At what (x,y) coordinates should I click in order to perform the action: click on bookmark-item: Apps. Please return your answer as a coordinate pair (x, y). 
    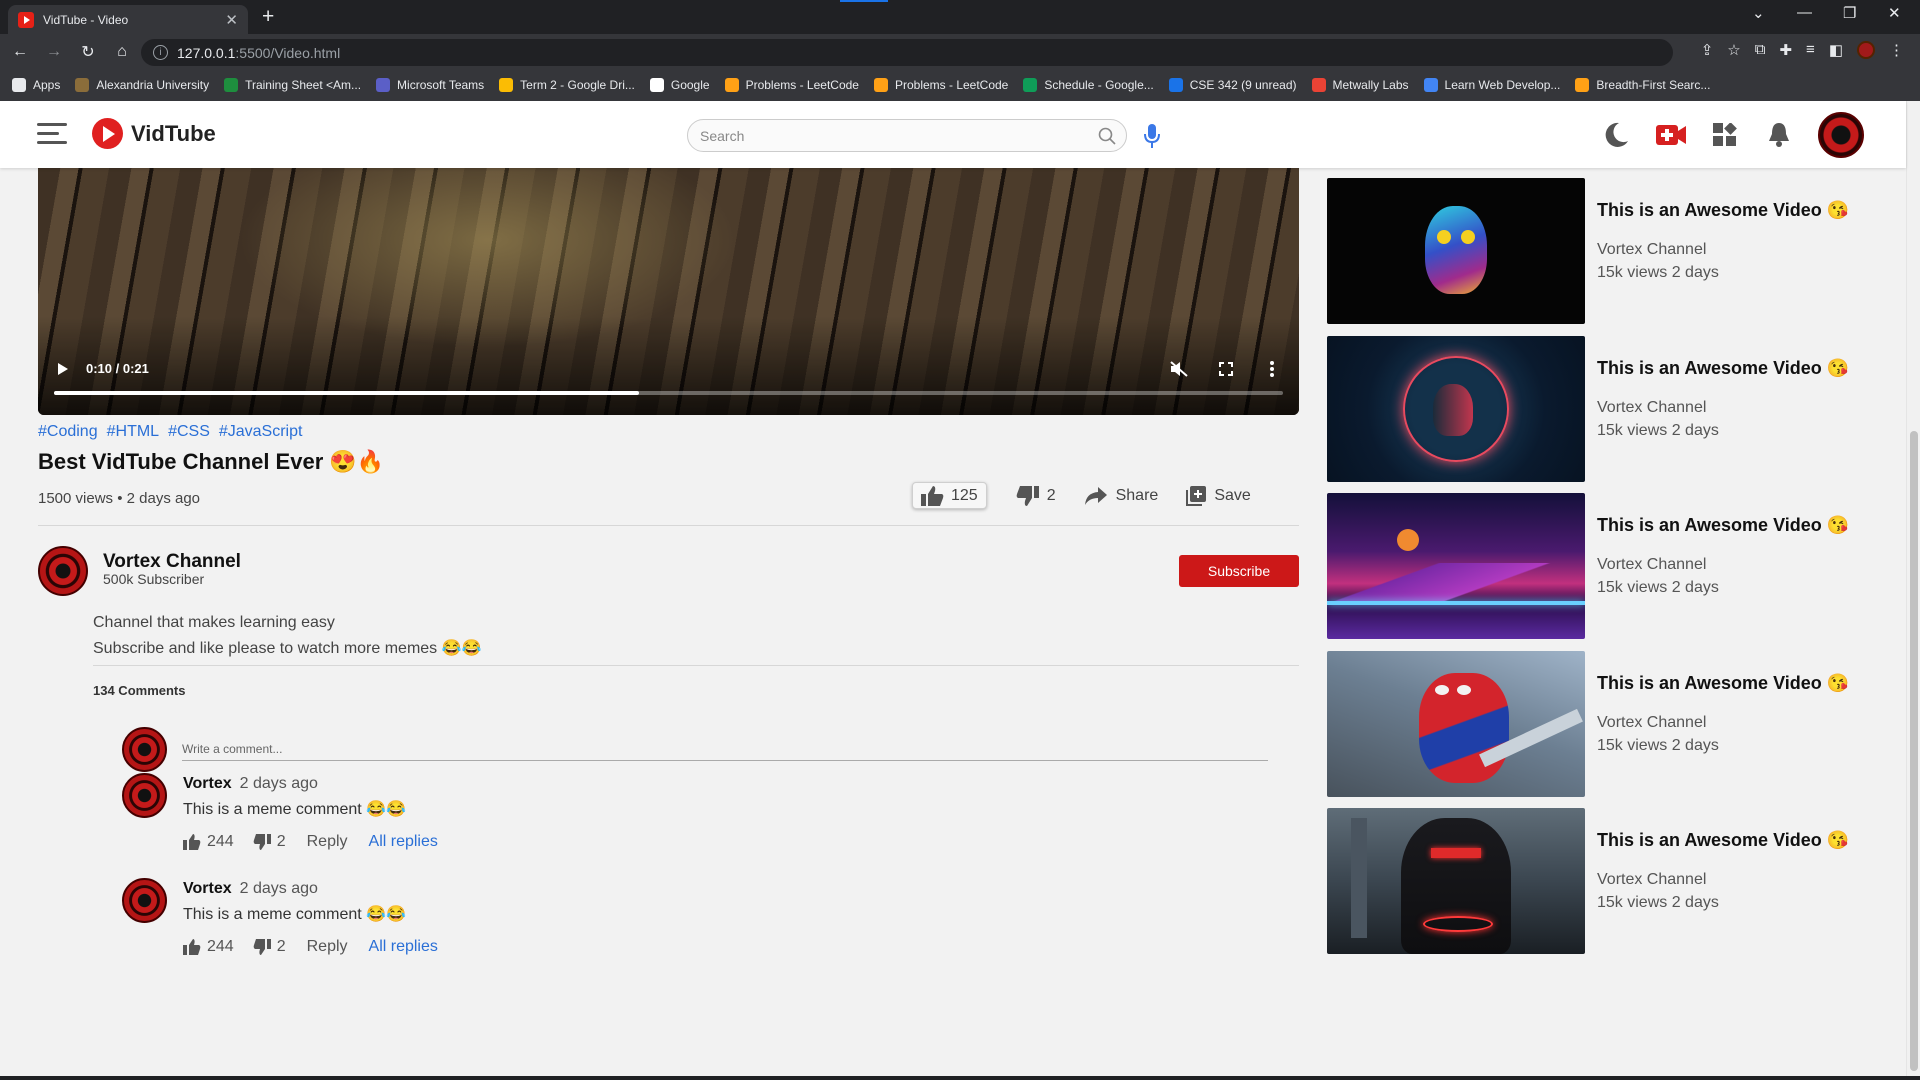
    Looking at the image, I should click on (36, 85).